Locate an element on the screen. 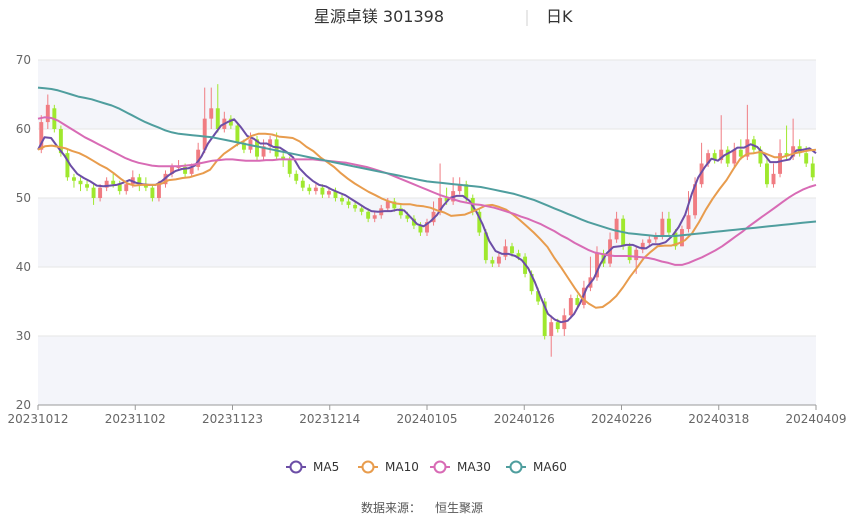  legend: MA5 MA10 MA30 MA60 is located at coordinates (426, 467).